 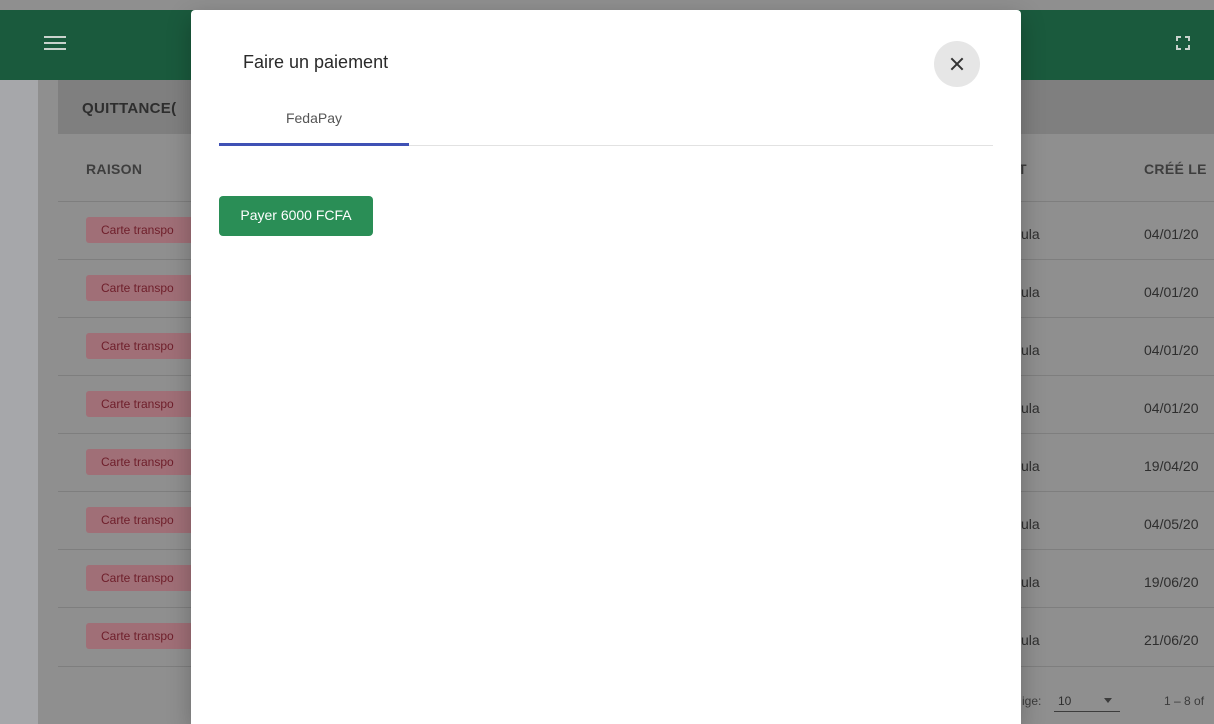 I want to click on close-icon, so click(x=957, y=64).